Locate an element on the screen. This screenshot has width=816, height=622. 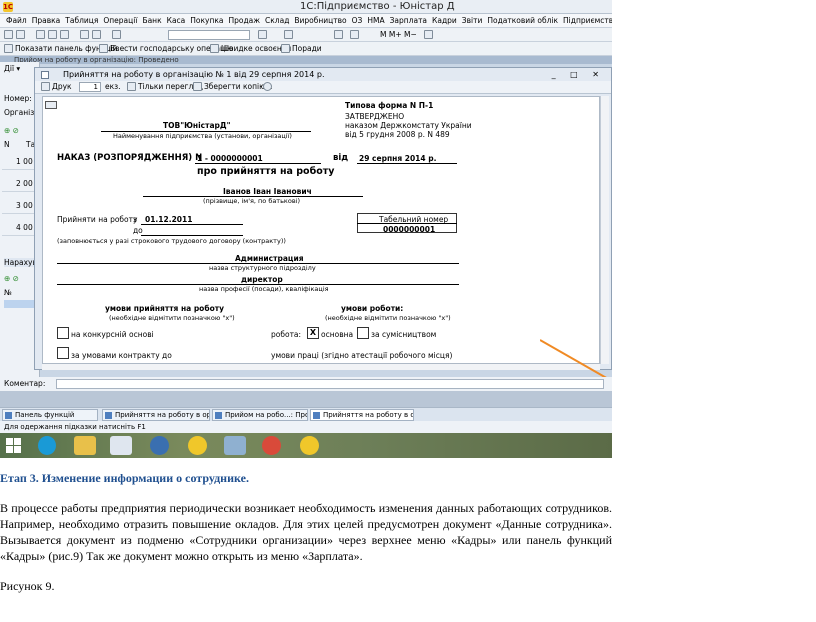
menu-item: Кадри is located at coordinates (444, 20).